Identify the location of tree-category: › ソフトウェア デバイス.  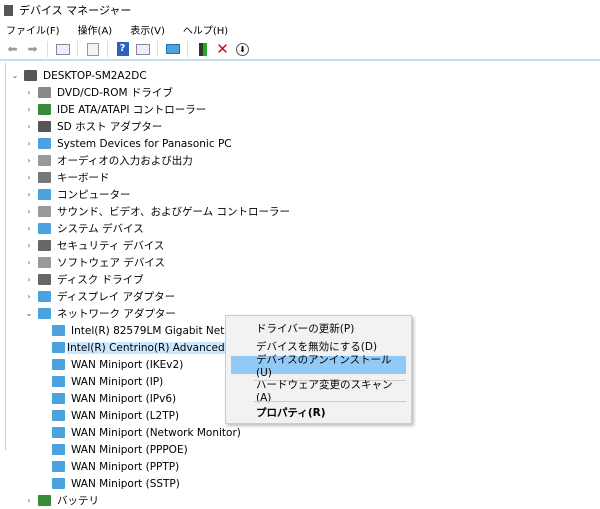
(94, 262).